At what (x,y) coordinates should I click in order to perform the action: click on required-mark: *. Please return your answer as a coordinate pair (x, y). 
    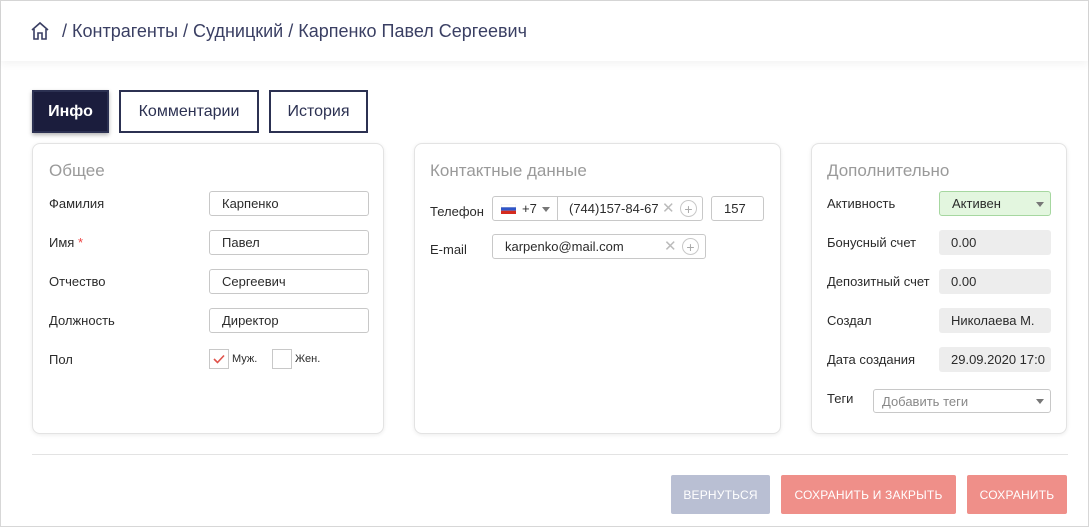
    Looking at the image, I should click on (80, 242).